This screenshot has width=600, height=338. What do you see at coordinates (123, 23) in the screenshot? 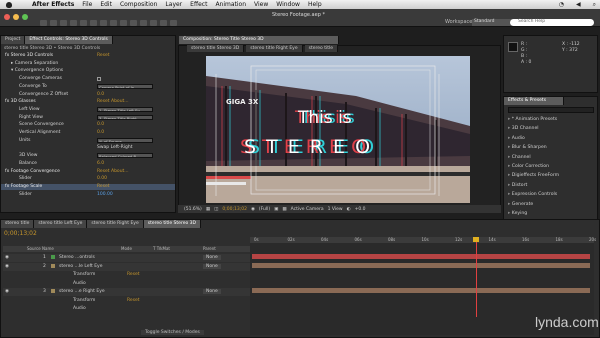
I see `text-tool-icon` at bounding box center [123, 23].